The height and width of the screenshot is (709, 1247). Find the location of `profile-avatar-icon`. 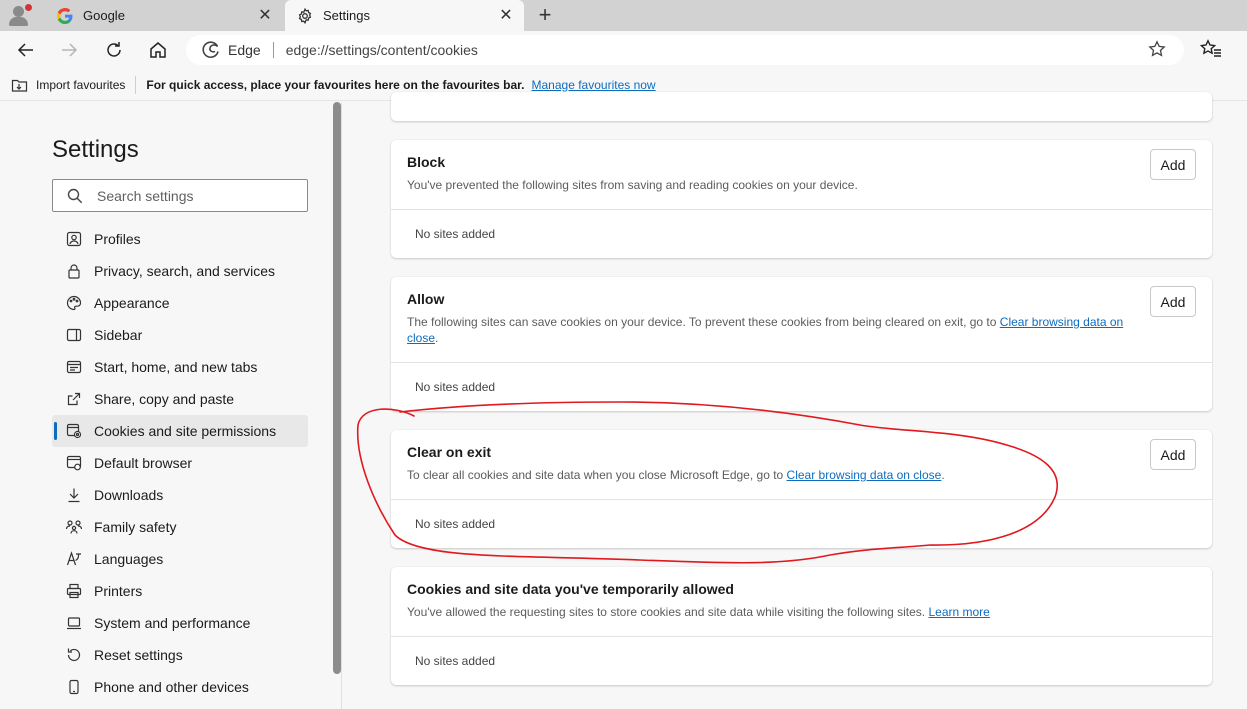

profile-avatar-icon is located at coordinates (19, 16).